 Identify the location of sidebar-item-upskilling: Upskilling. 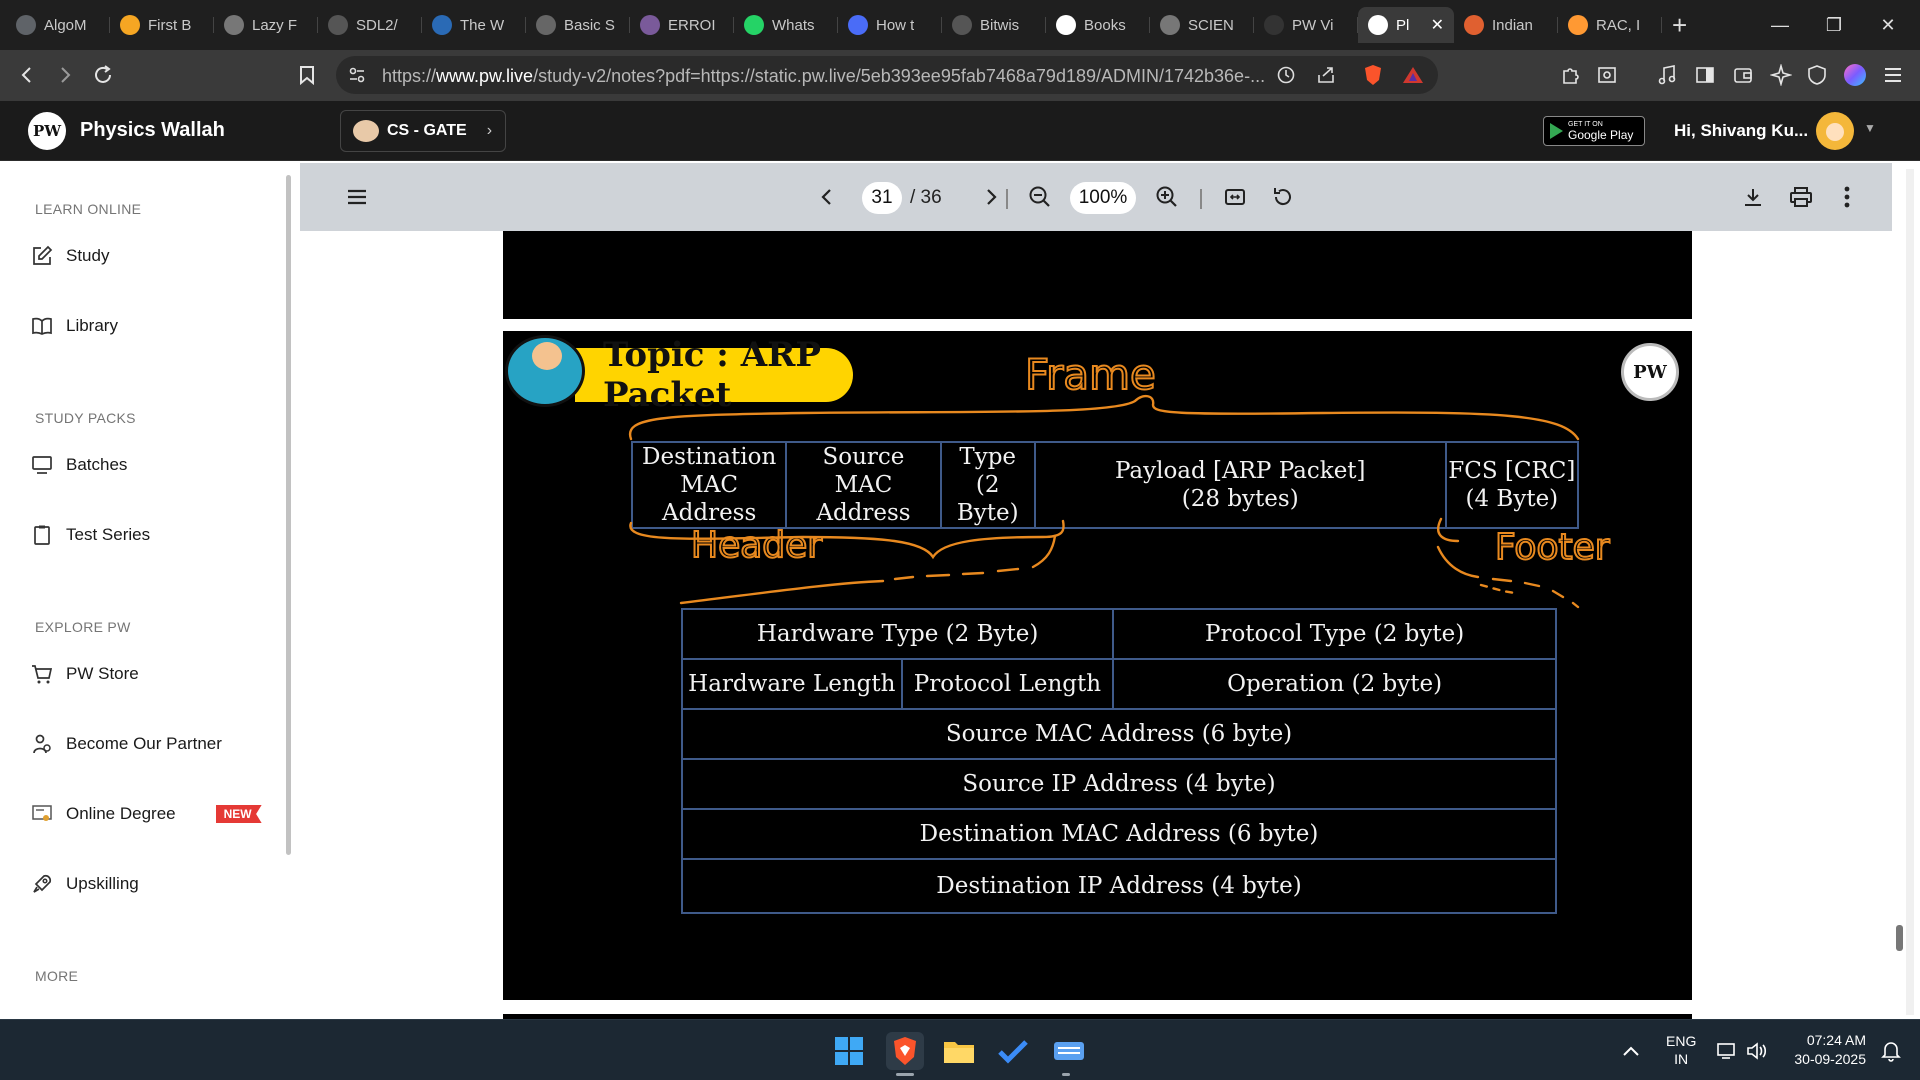
(84, 884).